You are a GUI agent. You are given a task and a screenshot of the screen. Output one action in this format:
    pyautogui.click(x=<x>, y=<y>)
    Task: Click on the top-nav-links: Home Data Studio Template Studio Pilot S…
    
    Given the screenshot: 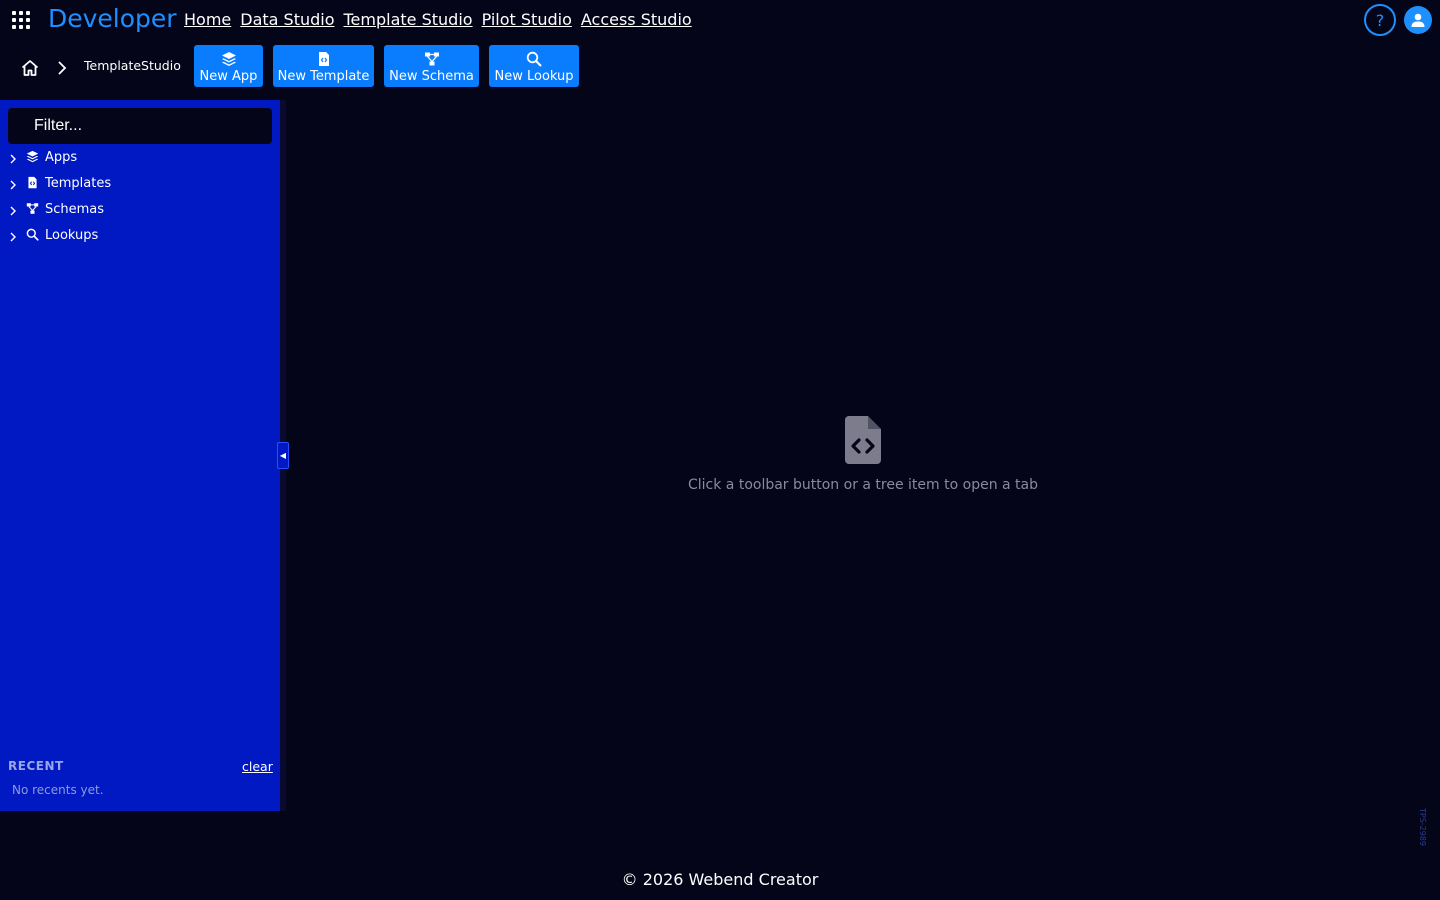 What is the action you would take?
    pyautogui.click(x=438, y=19)
    